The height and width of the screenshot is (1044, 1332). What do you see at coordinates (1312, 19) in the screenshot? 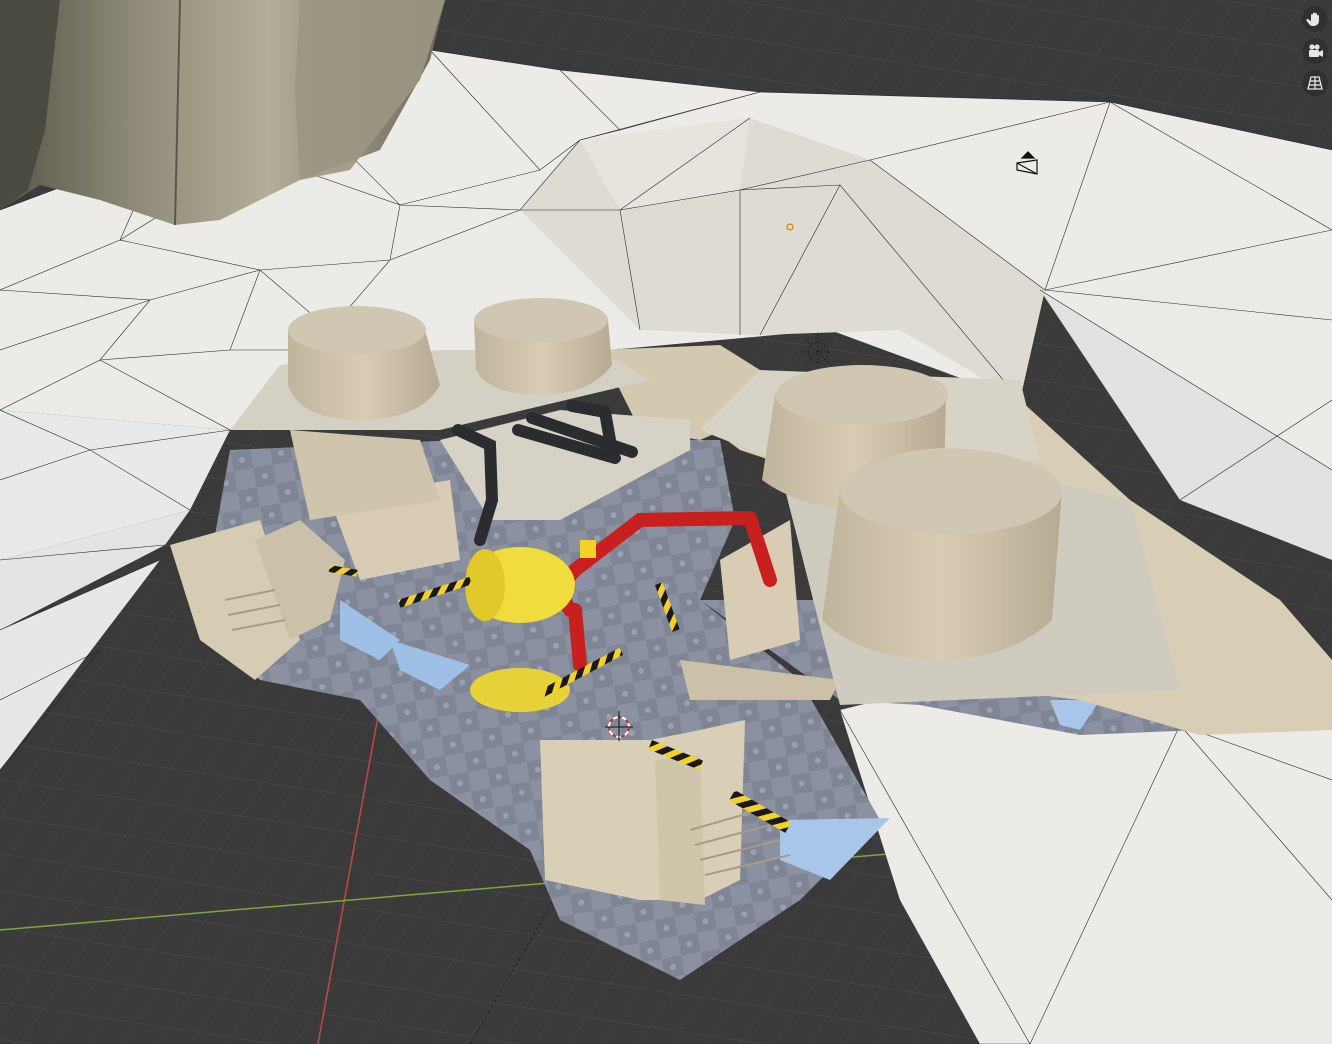
I see `hand-pan-icon` at bounding box center [1312, 19].